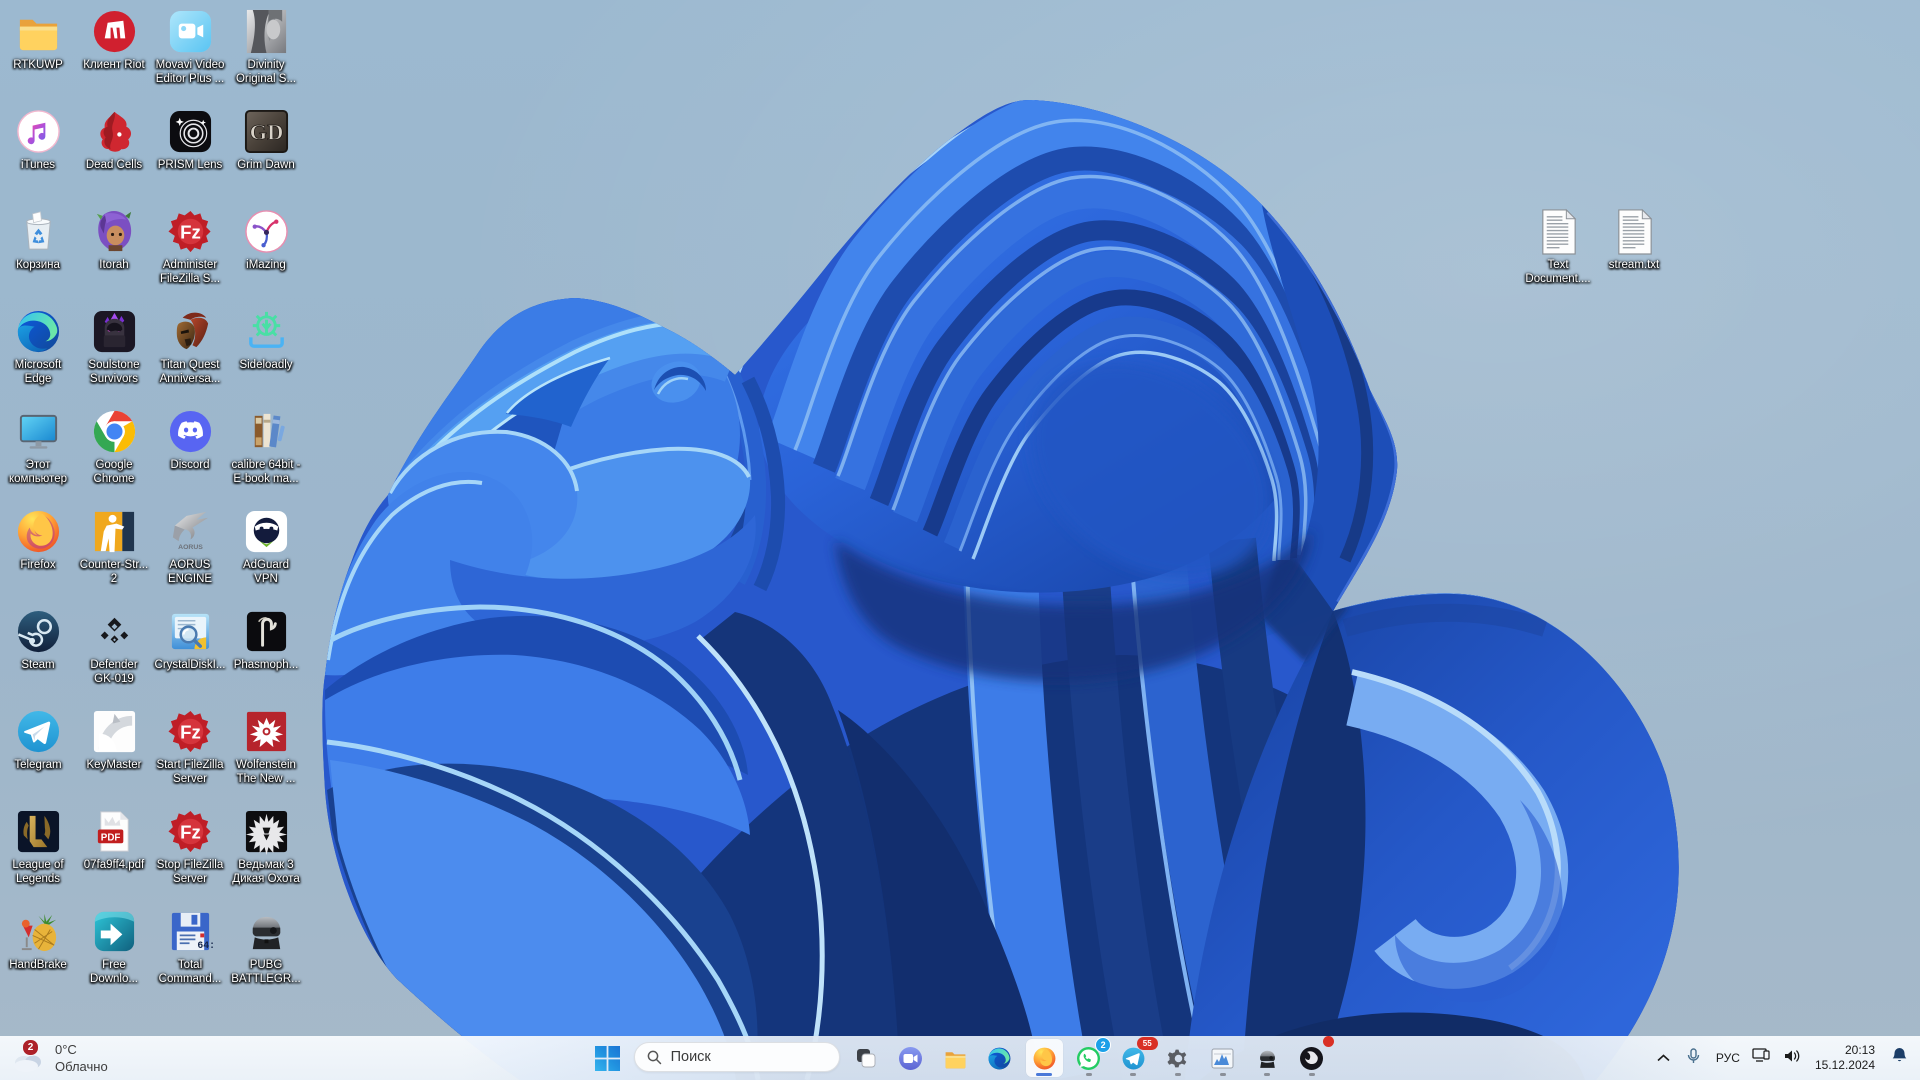  Describe the element at coordinates (110, 837) in the screenshot. I see `svg-text: PDF` at that location.